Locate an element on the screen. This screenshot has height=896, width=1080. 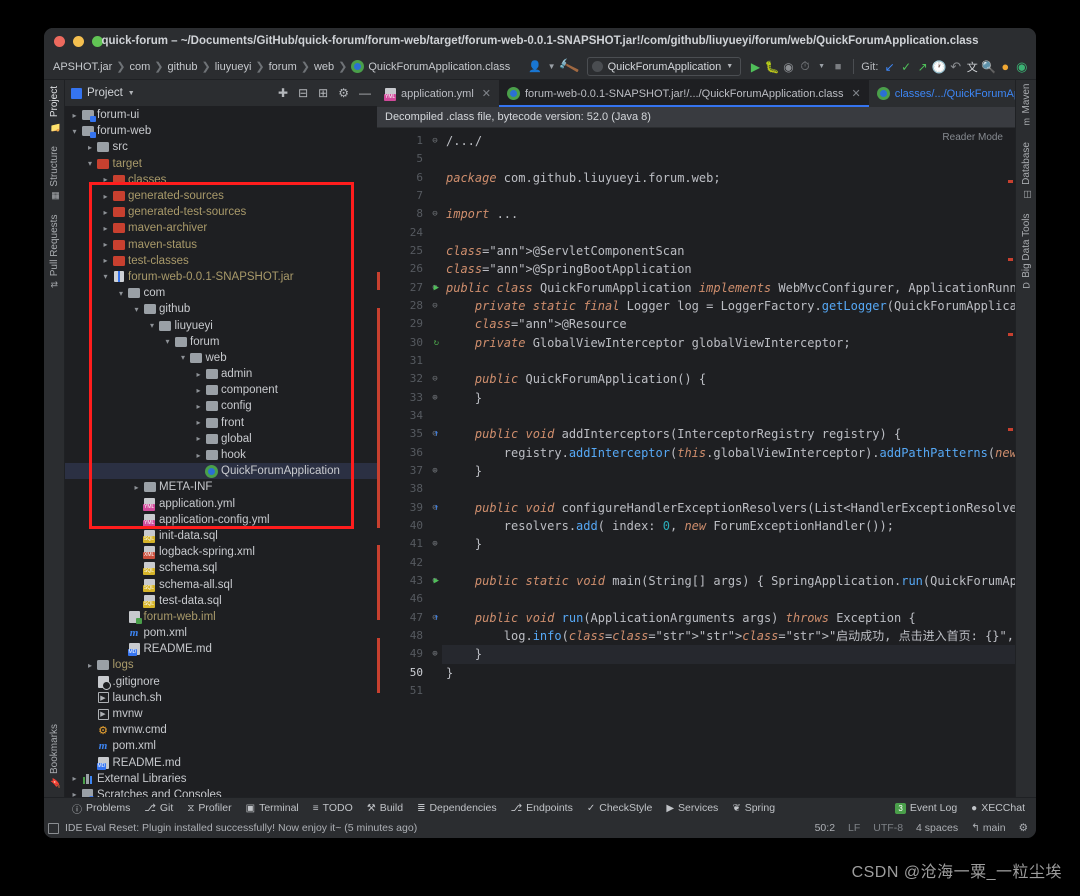
tree-node: test-data.sql is located at coordinates (221, 601).